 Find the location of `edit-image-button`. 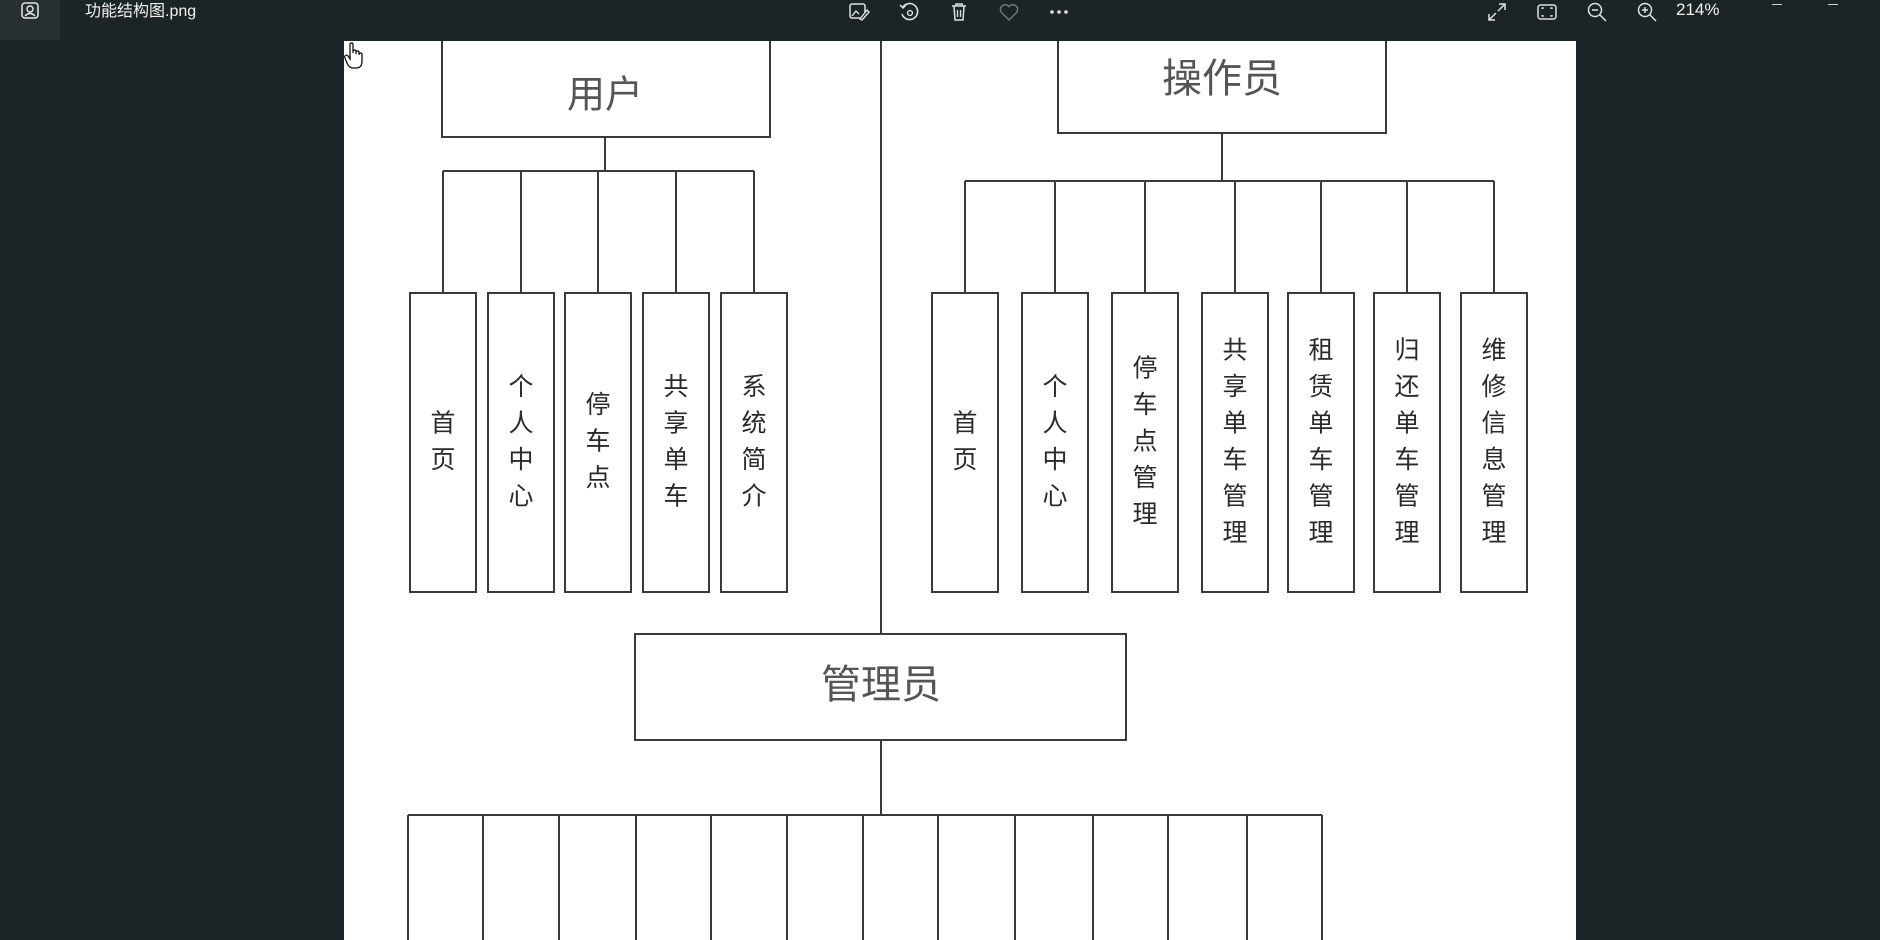

edit-image-button is located at coordinates (859, 12).